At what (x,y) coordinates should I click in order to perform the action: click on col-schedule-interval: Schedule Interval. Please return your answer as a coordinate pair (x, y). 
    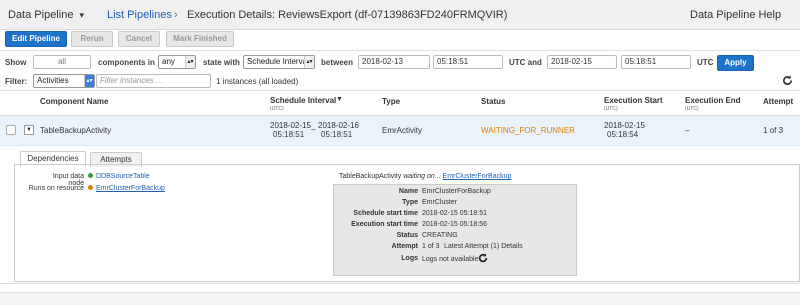
    Looking at the image, I should click on (303, 100).